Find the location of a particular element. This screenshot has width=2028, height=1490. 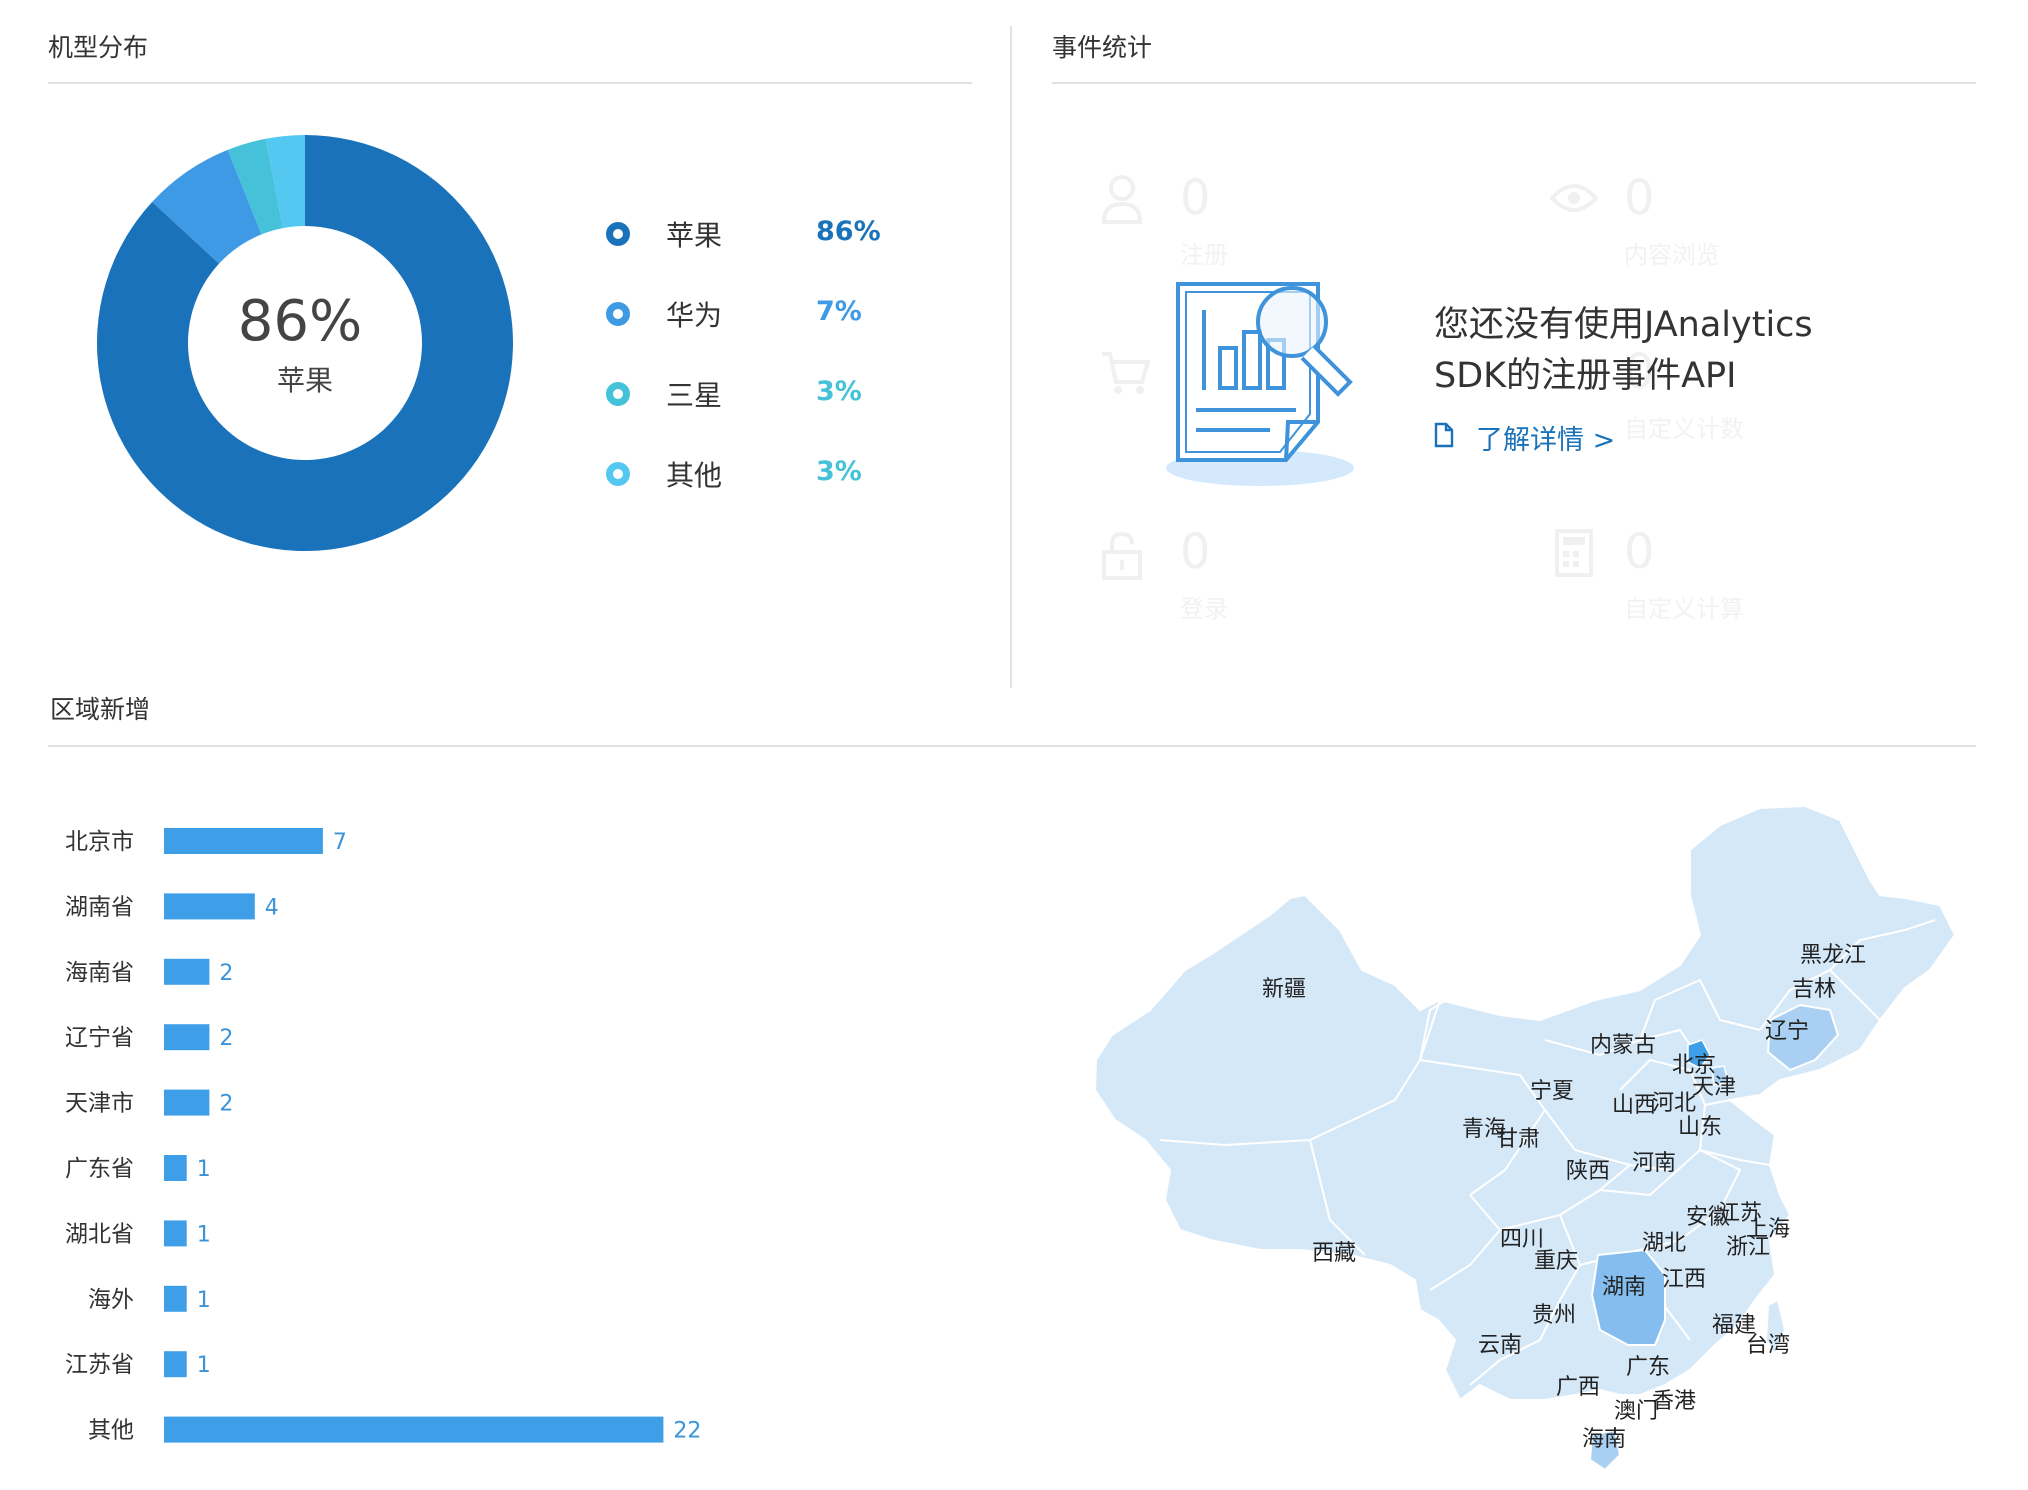

map-label: 广东 is located at coordinates (1648, 1367).